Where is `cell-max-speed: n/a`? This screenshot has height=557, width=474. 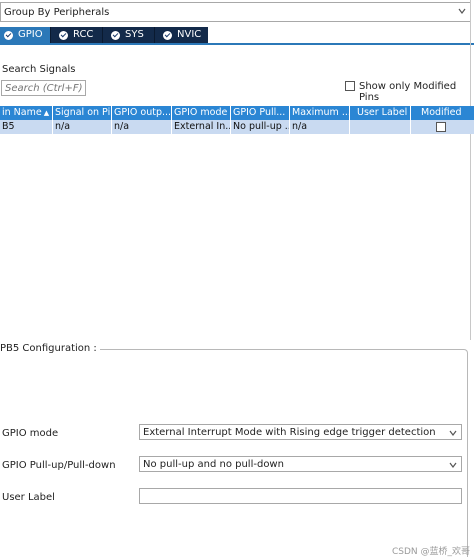
cell-max-speed: n/a is located at coordinates (320, 127).